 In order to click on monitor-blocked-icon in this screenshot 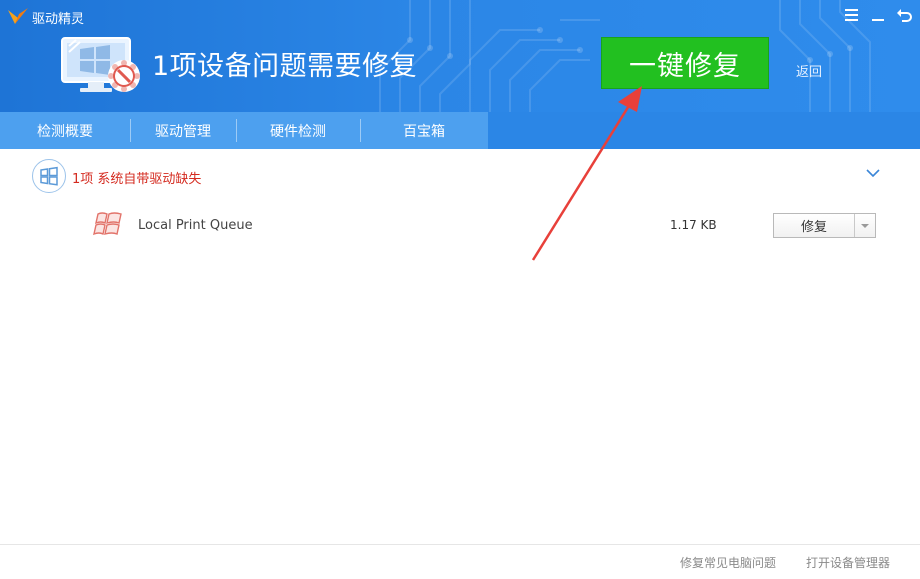, I will do `click(100, 64)`.